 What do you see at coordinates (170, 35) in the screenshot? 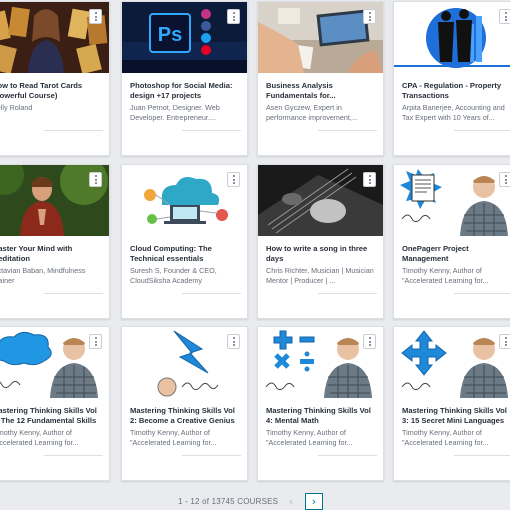
I see `svg-text: Ps` at bounding box center [170, 35].